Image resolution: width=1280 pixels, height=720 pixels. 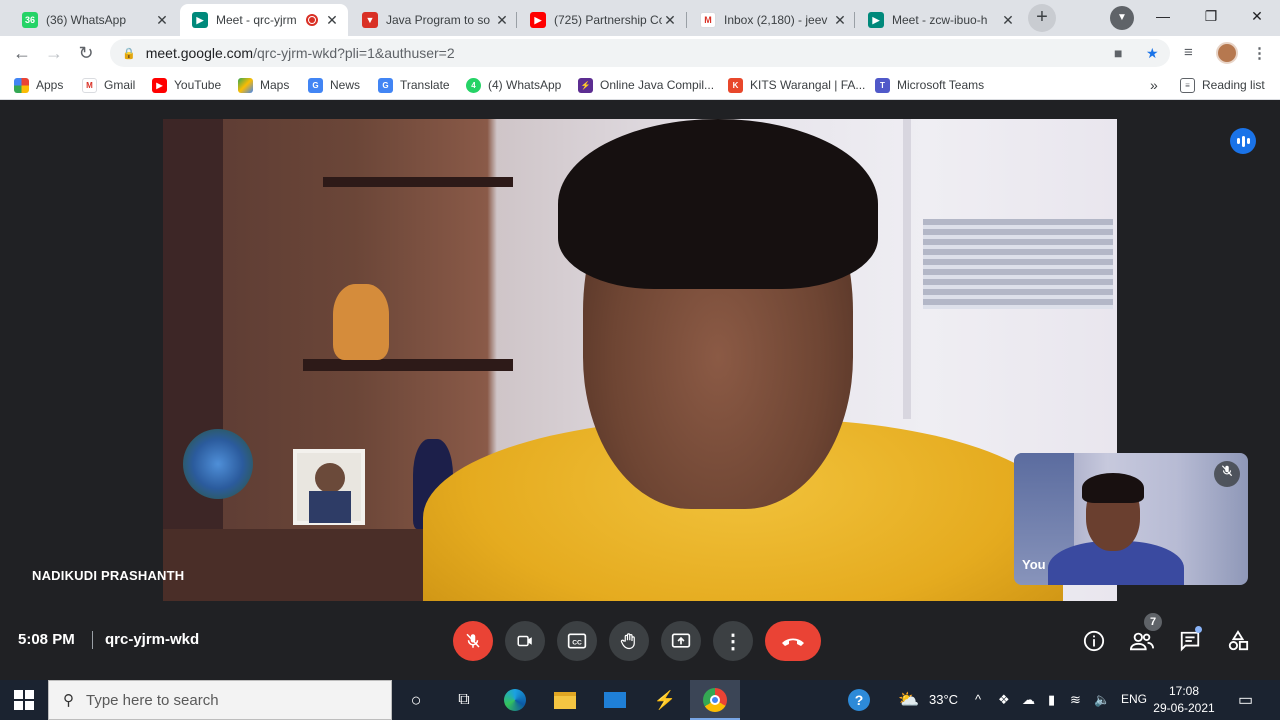 What do you see at coordinates (1184, 700) in the screenshot?
I see `taskbar-clock: 17:08 29-06-2021` at bounding box center [1184, 700].